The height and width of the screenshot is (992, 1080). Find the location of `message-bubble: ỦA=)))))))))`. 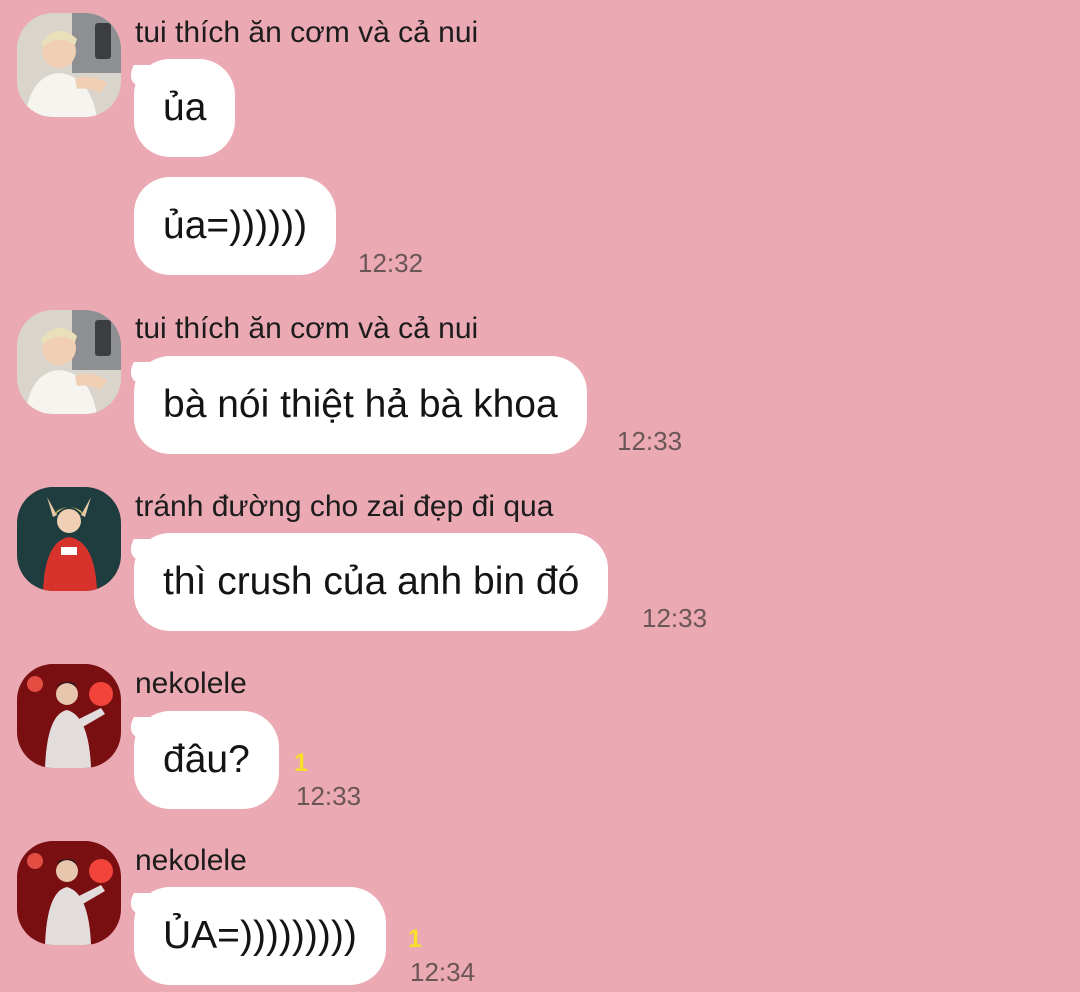

message-bubble: ỦA=))))))))) is located at coordinates (260, 936).